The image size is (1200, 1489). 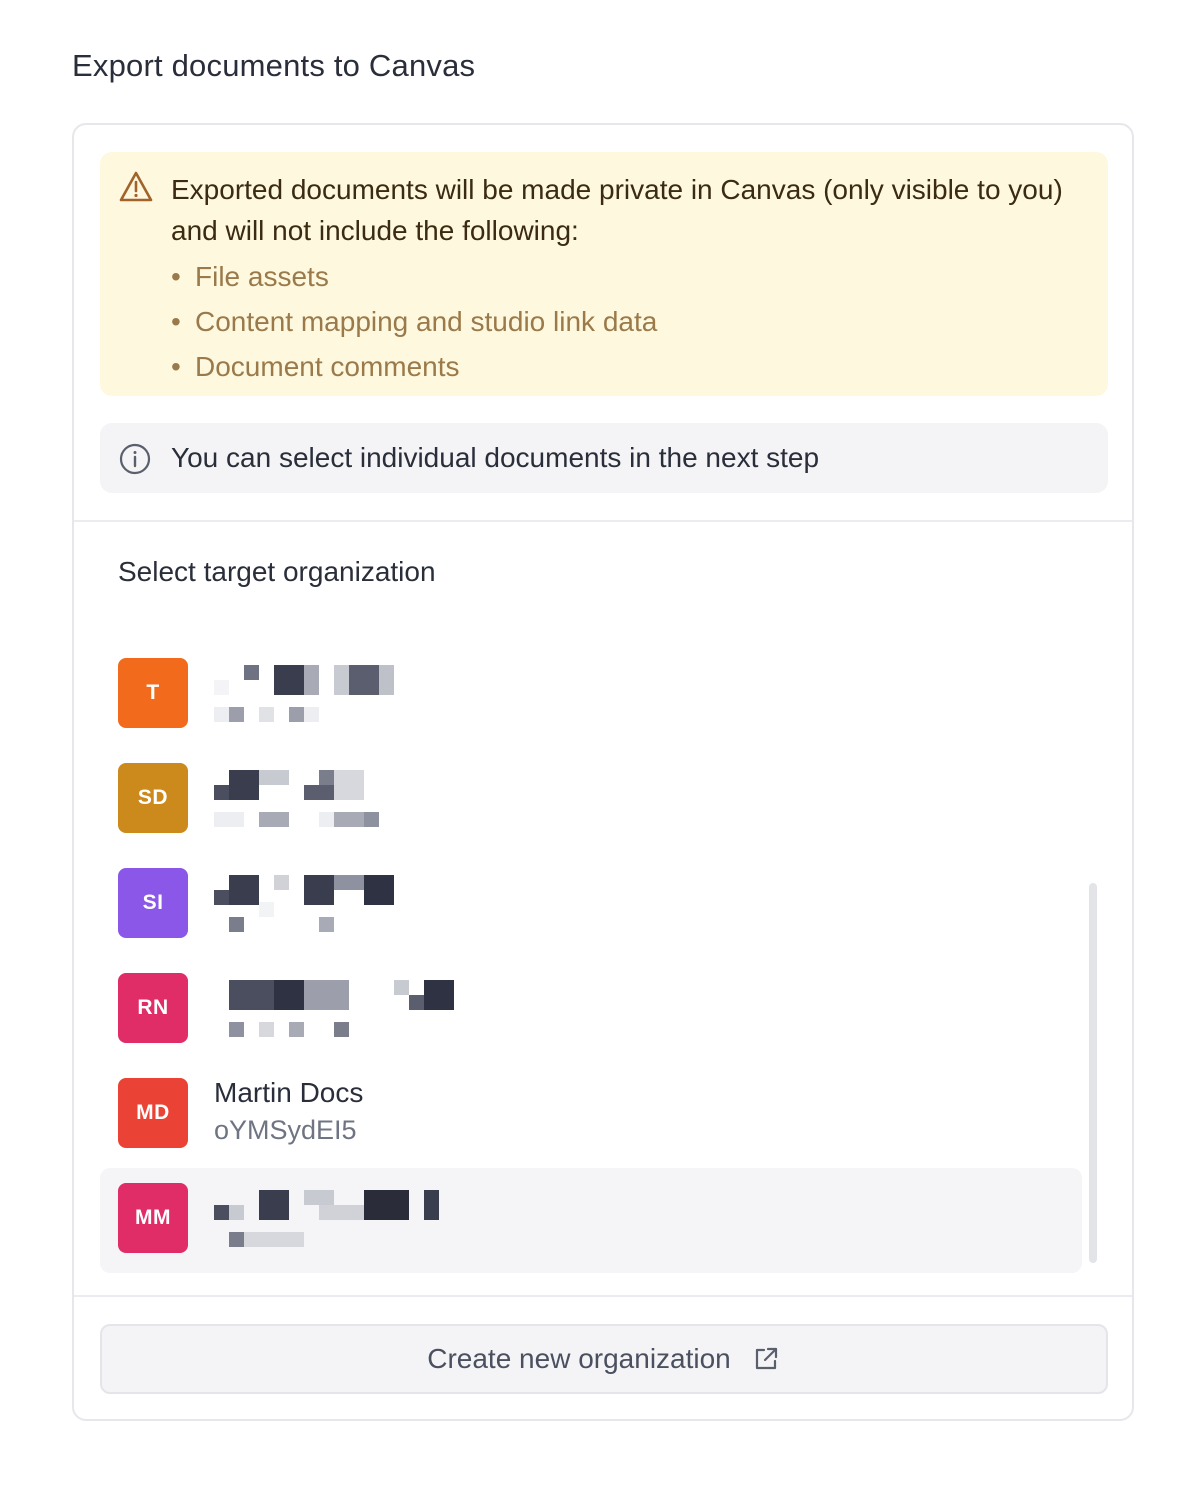 What do you see at coordinates (153, 1218) in the screenshot?
I see `avatar: MM` at bounding box center [153, 1218].